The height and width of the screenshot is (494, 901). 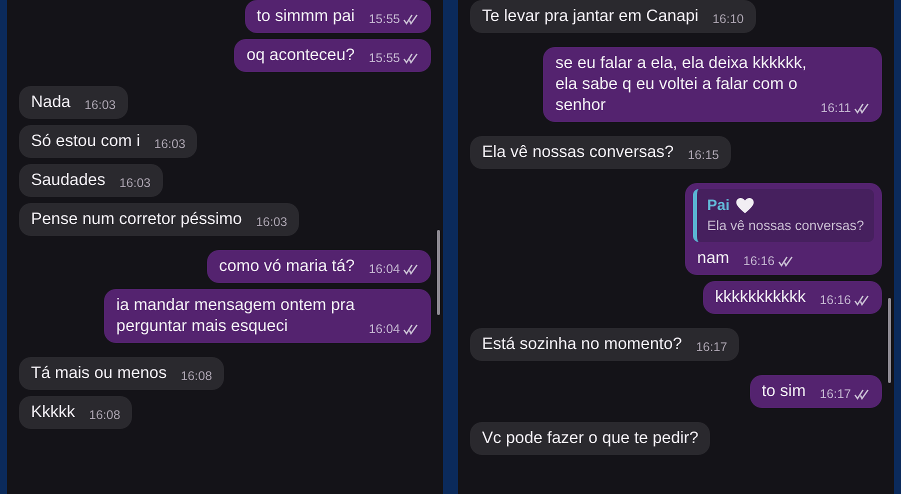 I want to click on message-text: oq aconteceu?, so click(x=300, y=55).